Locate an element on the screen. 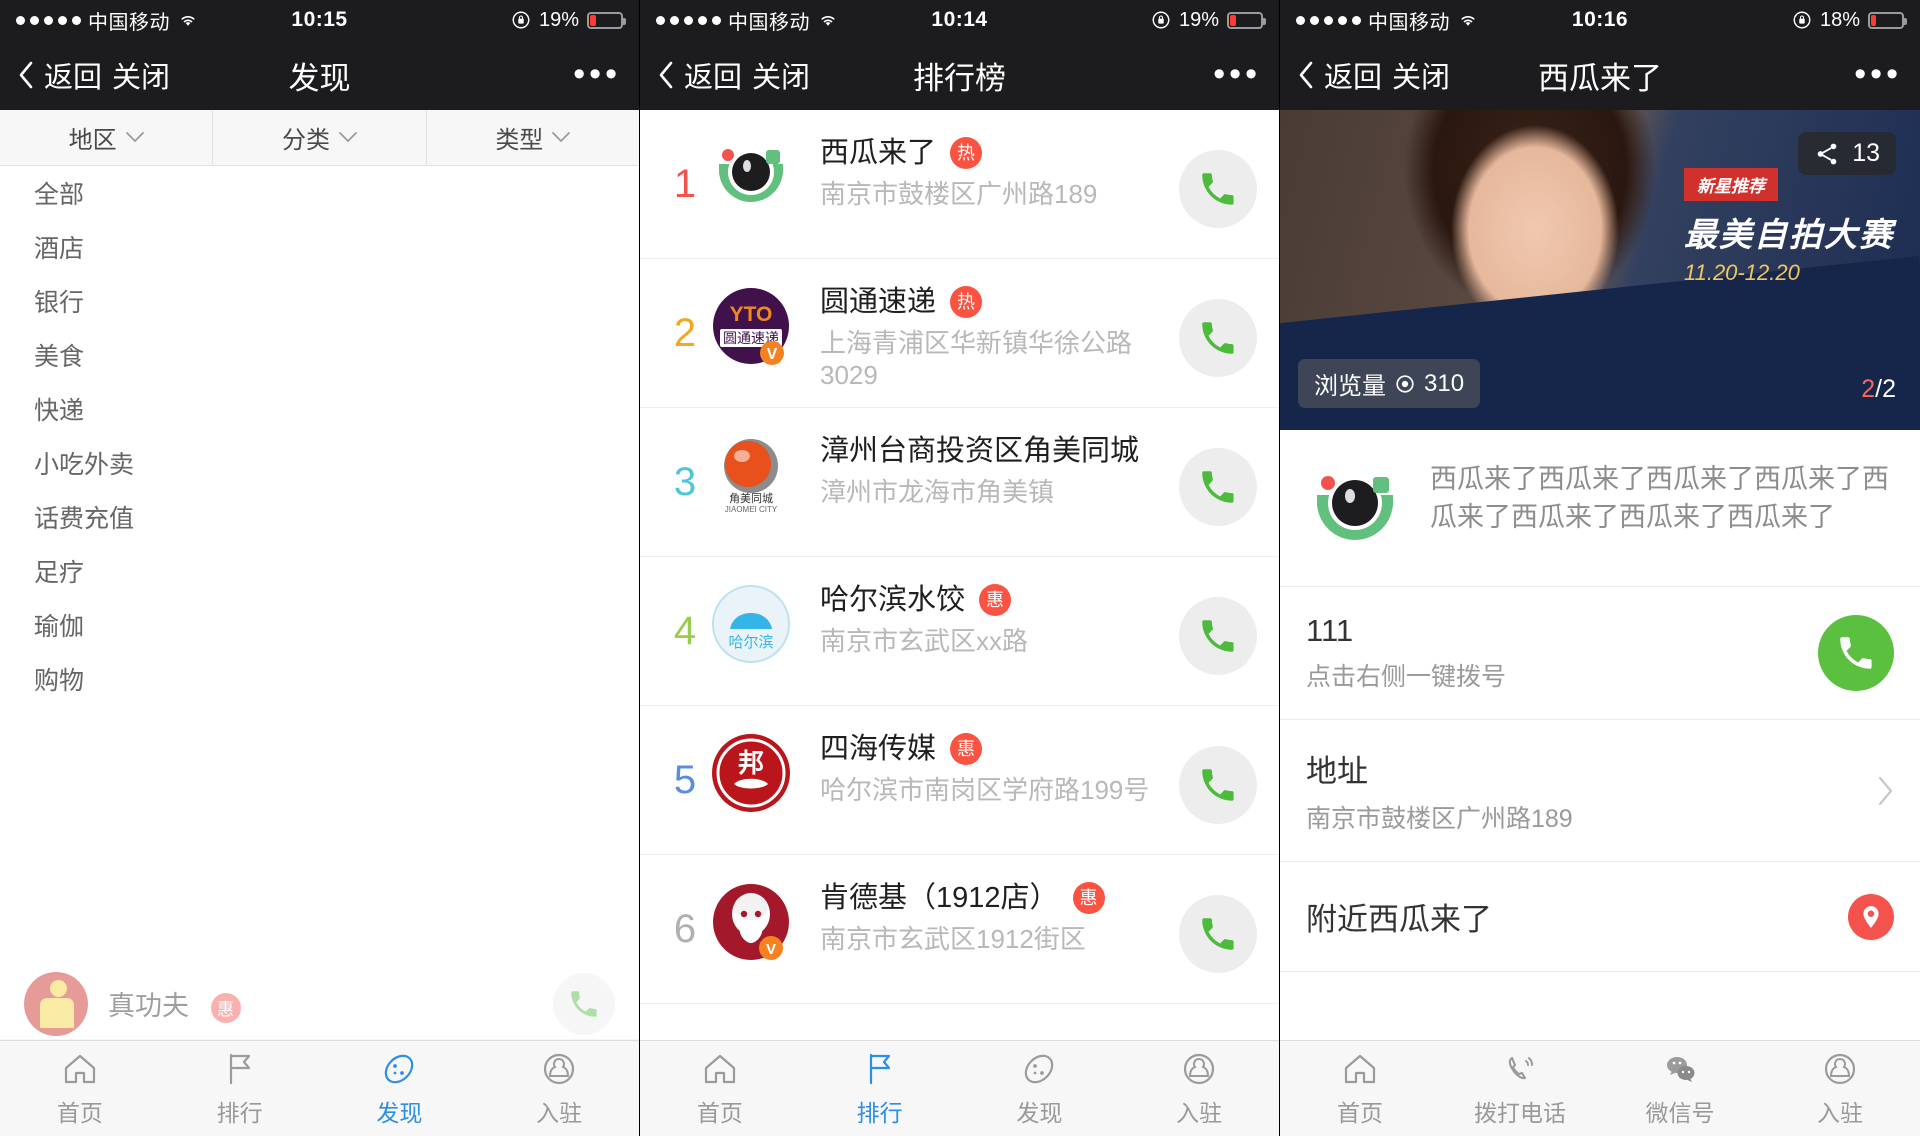  category-item-yoga: 瑜伽 is located at coordinates (319, 625).